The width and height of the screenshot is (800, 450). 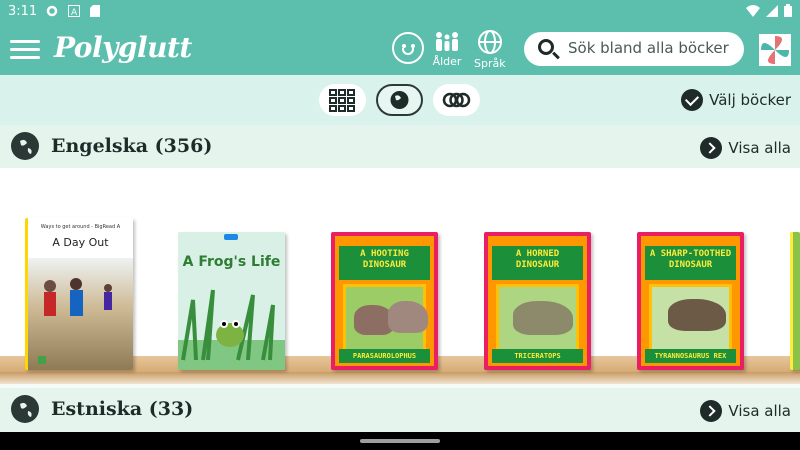 I want to click on select-books-button: Välj böcker, so click(x=736, y=100).